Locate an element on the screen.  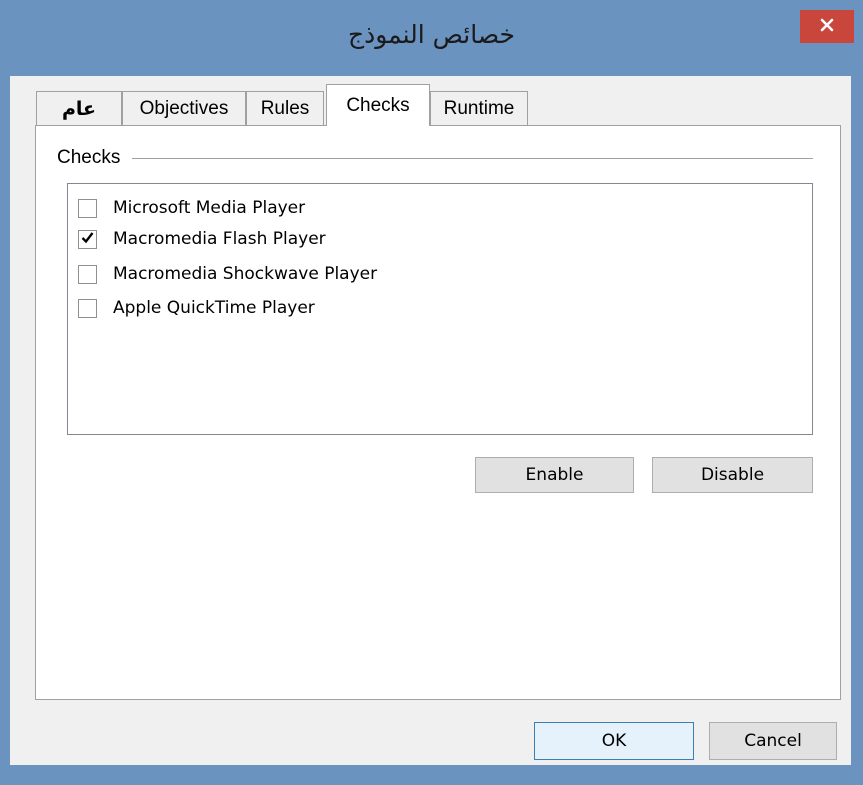
checkbox-macromedia-flash-player is located at coordinates (87, 239).